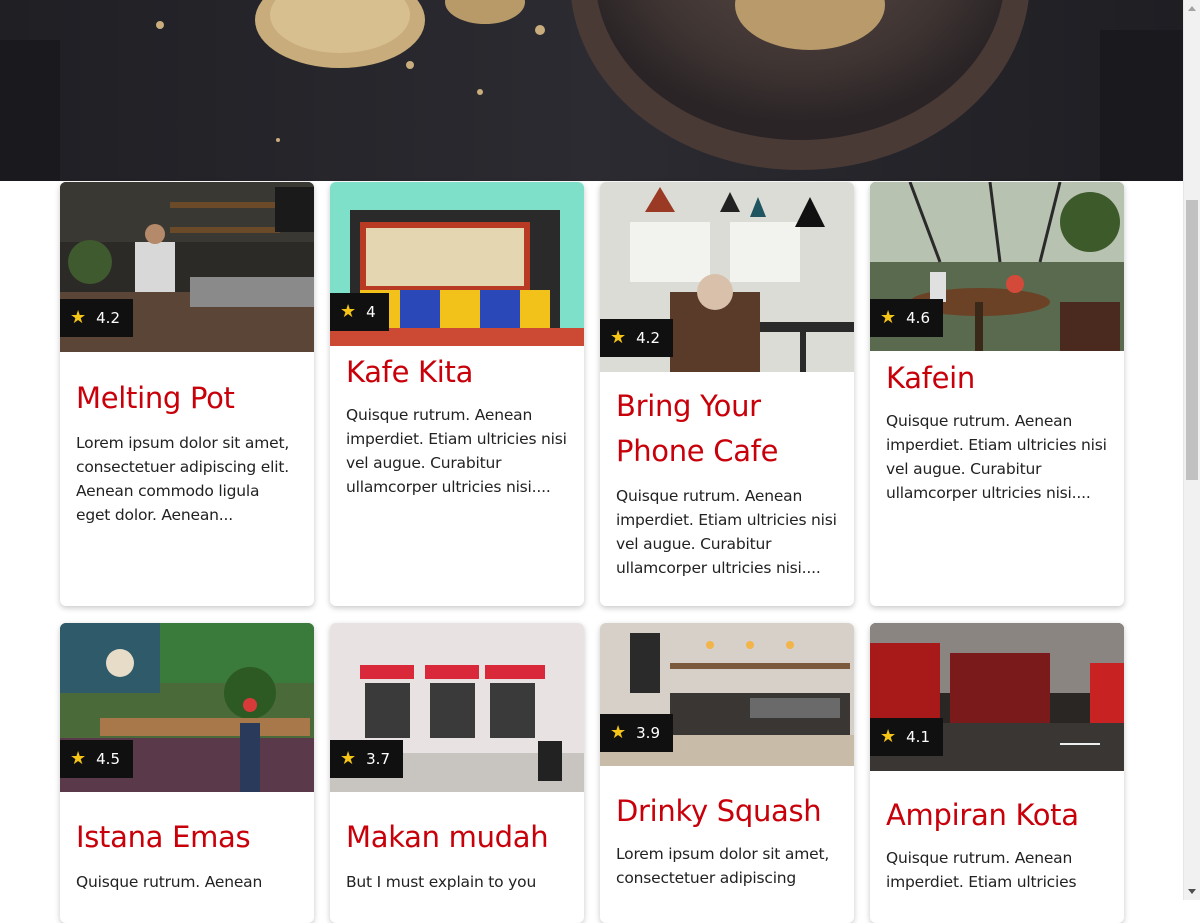 The image size is (1200, 923). I want to click on rating-value: 3.7, so click(378, 759).